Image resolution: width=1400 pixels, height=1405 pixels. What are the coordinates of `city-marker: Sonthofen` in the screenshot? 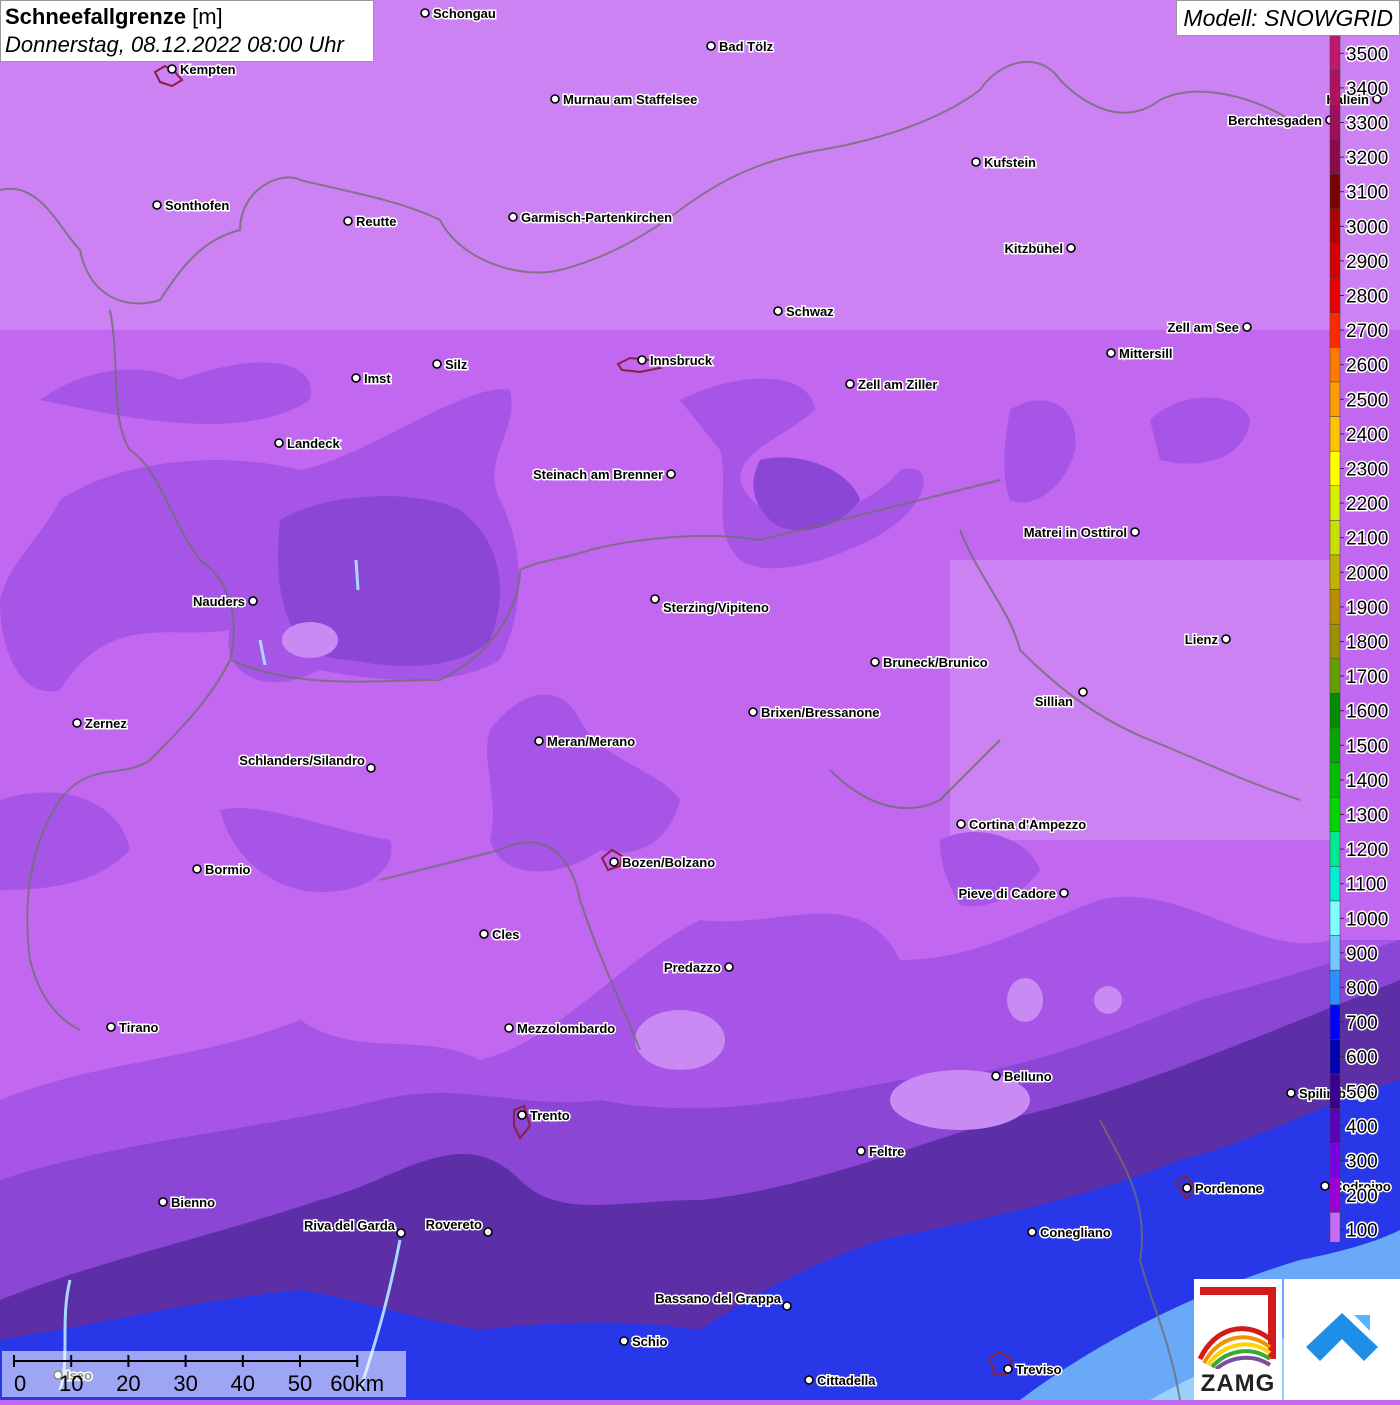 It's located at (191, 206).